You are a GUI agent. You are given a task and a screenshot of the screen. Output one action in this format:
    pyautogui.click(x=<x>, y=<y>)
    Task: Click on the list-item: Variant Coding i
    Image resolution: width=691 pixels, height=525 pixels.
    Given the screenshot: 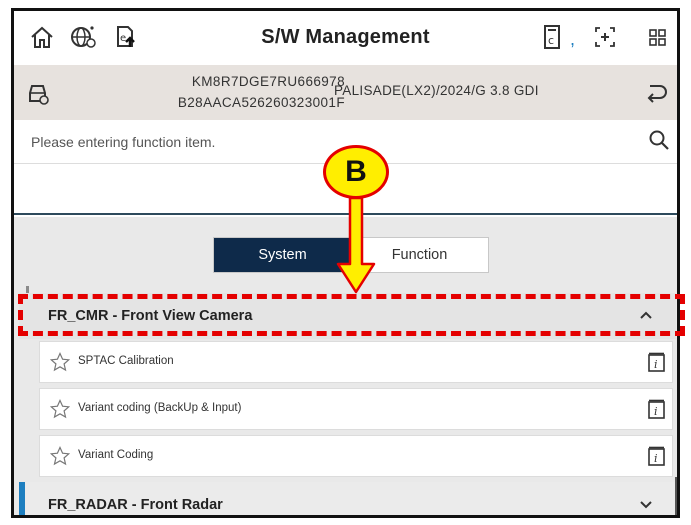 What is the action you would take?
    pyautogui.click(x=356, y=456)
    